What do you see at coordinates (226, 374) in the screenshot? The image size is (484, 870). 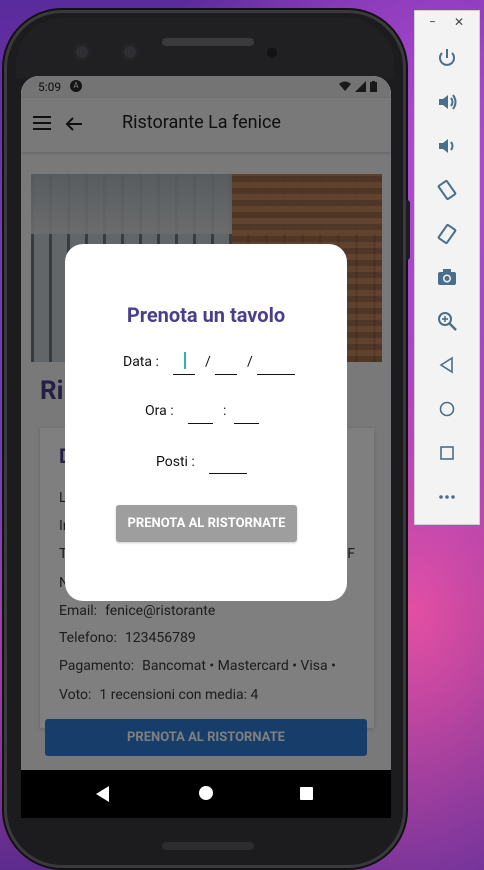 I see `month-field` at bounding box center [226, 374].